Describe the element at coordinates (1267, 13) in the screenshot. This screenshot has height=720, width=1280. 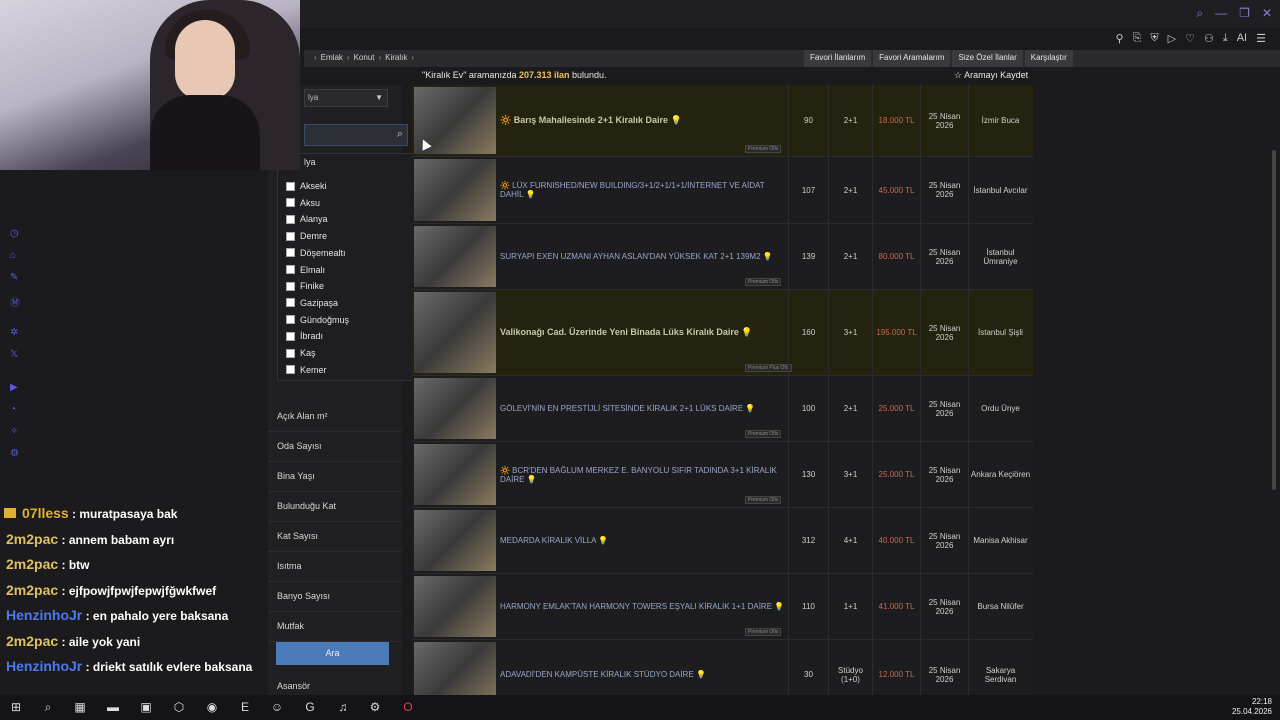
I see `close-window-icon: ✕` at that location.